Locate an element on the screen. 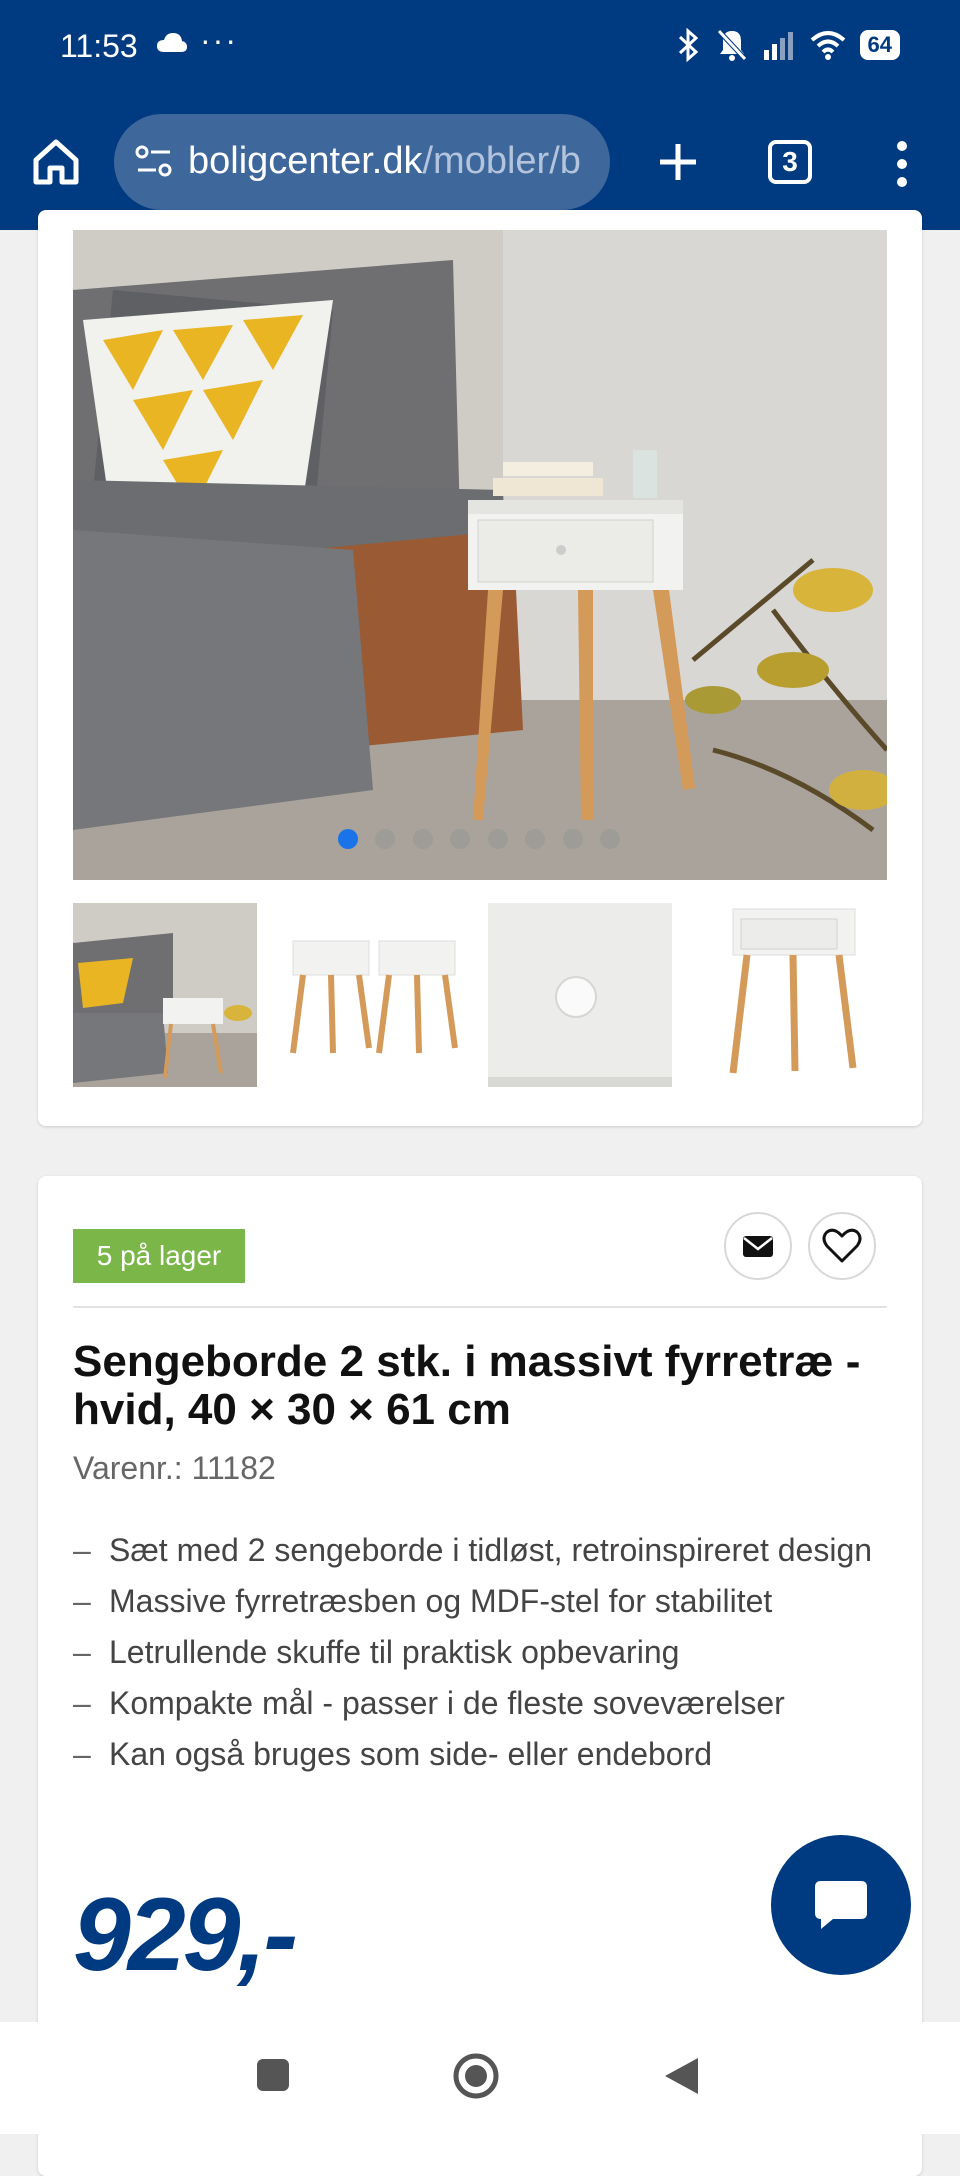  home-icon is located at coordinates (56, 162).